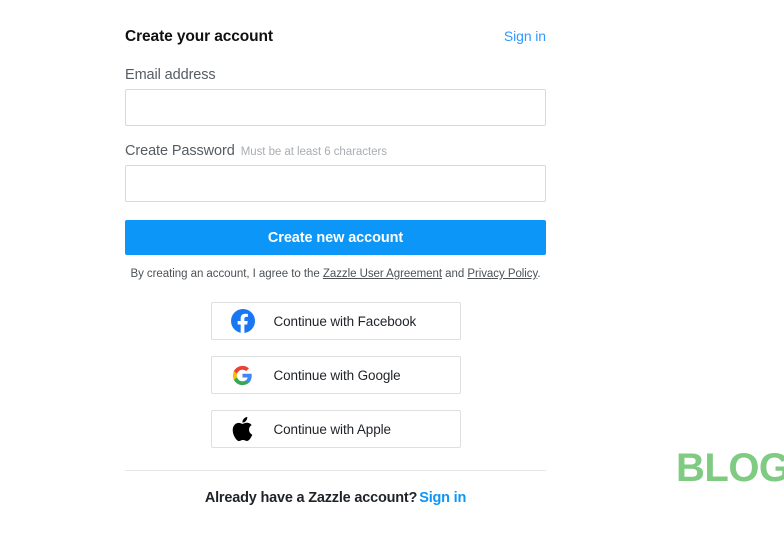 Image resolution: width=784 pixels, height=535 pixels. Describe the element at coordinates (502, 274) in the screenshot. I see `privacy-policy-link: Privacy Policy` at that location.